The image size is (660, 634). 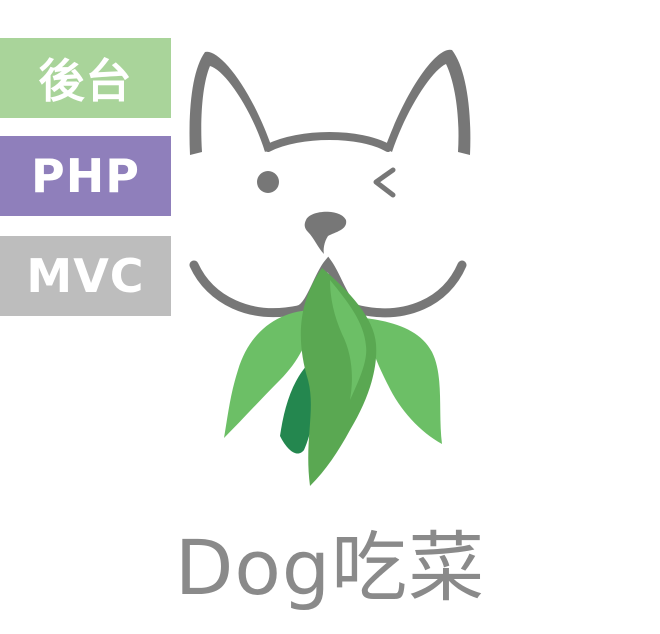 I want to click on tag-backend: 後台, so click(x=85, y=78).